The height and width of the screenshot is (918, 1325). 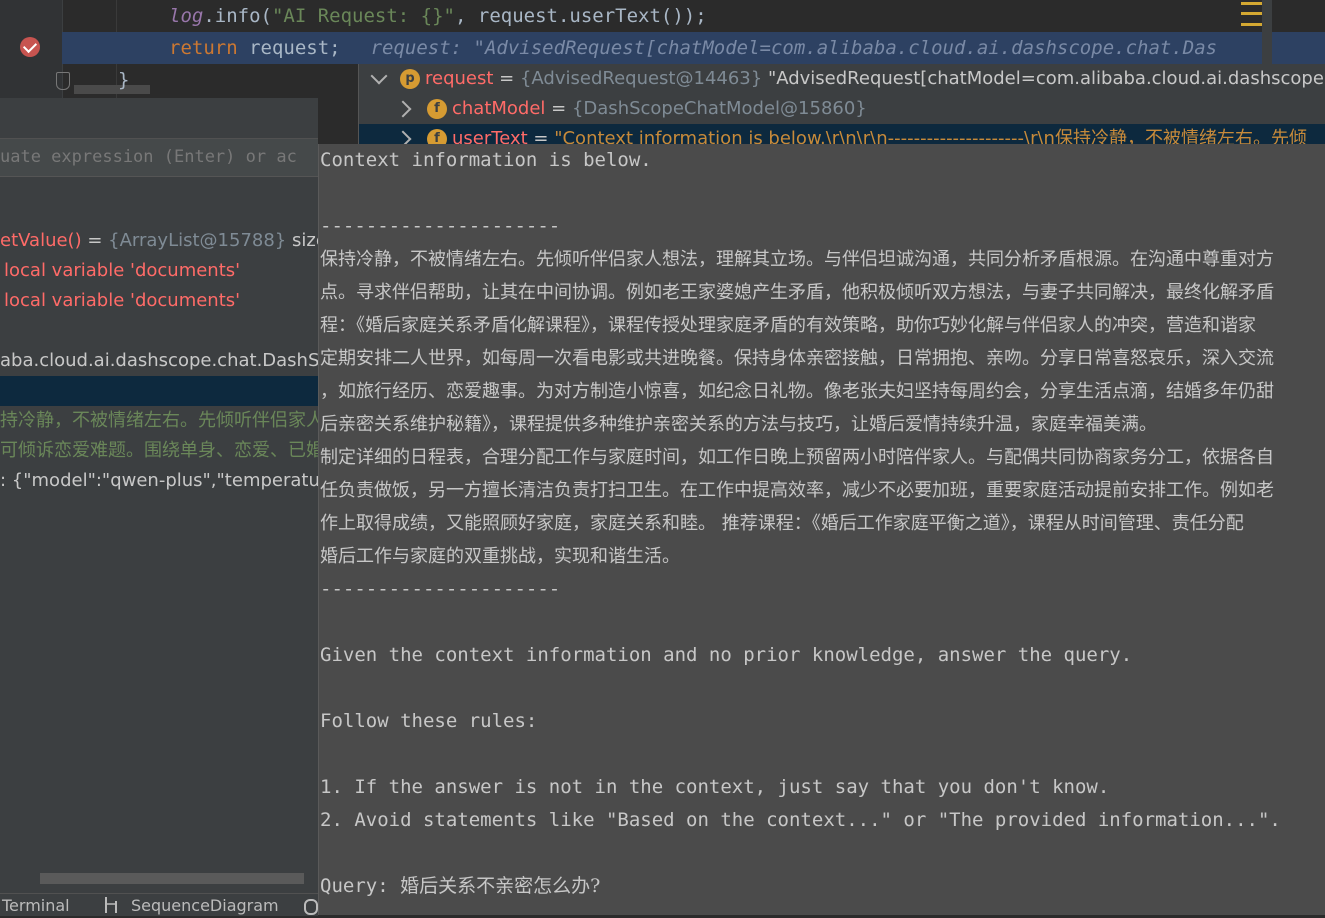 What do you see at coordinates (111, 905) in the screenshot?
I see `sequence-diagram-icon` at bounding box center [111, 905].